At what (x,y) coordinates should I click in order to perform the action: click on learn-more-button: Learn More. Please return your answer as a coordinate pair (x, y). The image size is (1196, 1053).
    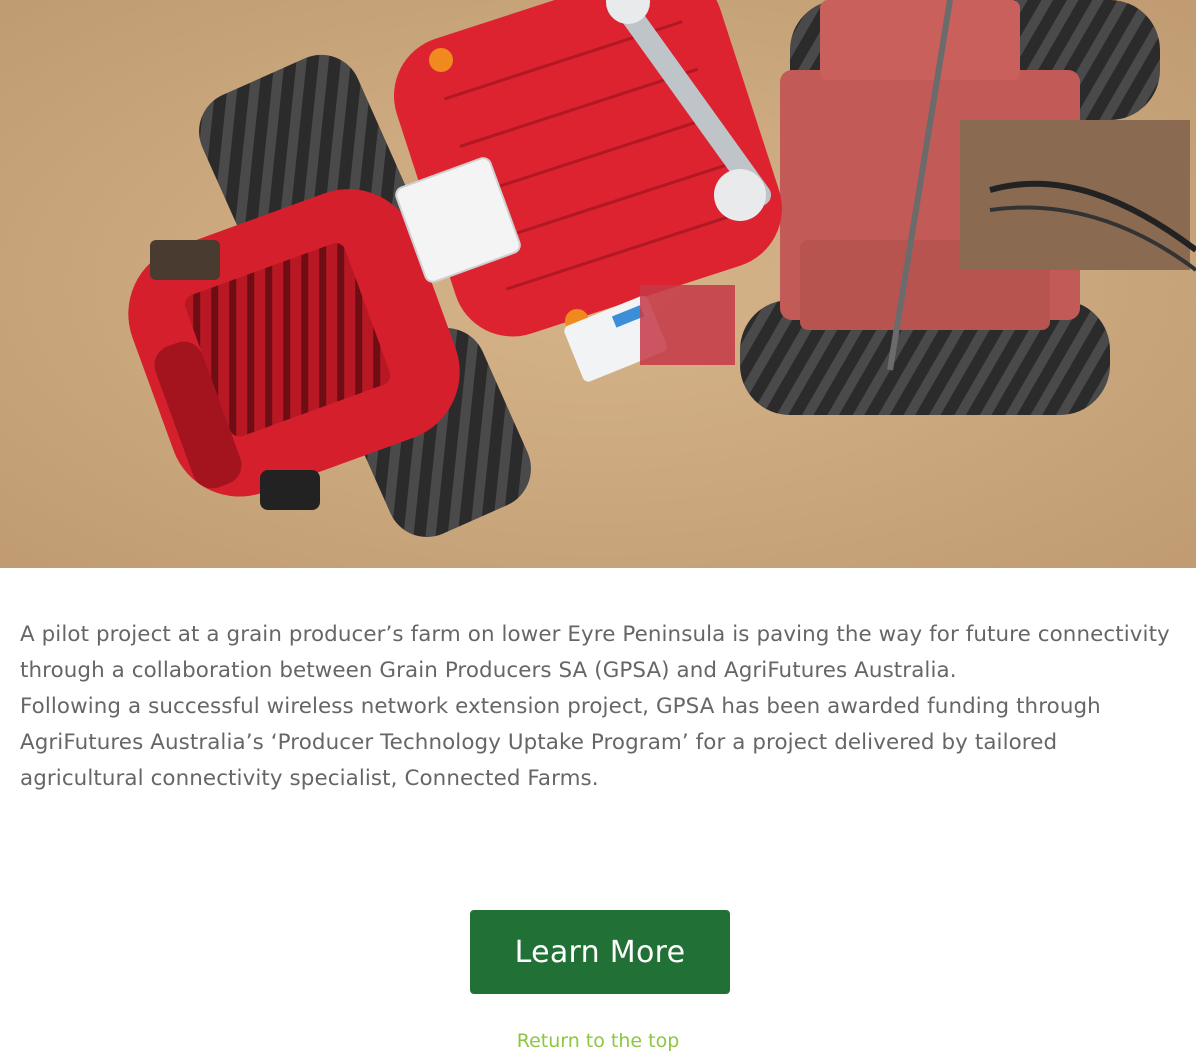
    Looking at the image, I should click on (600, 952).